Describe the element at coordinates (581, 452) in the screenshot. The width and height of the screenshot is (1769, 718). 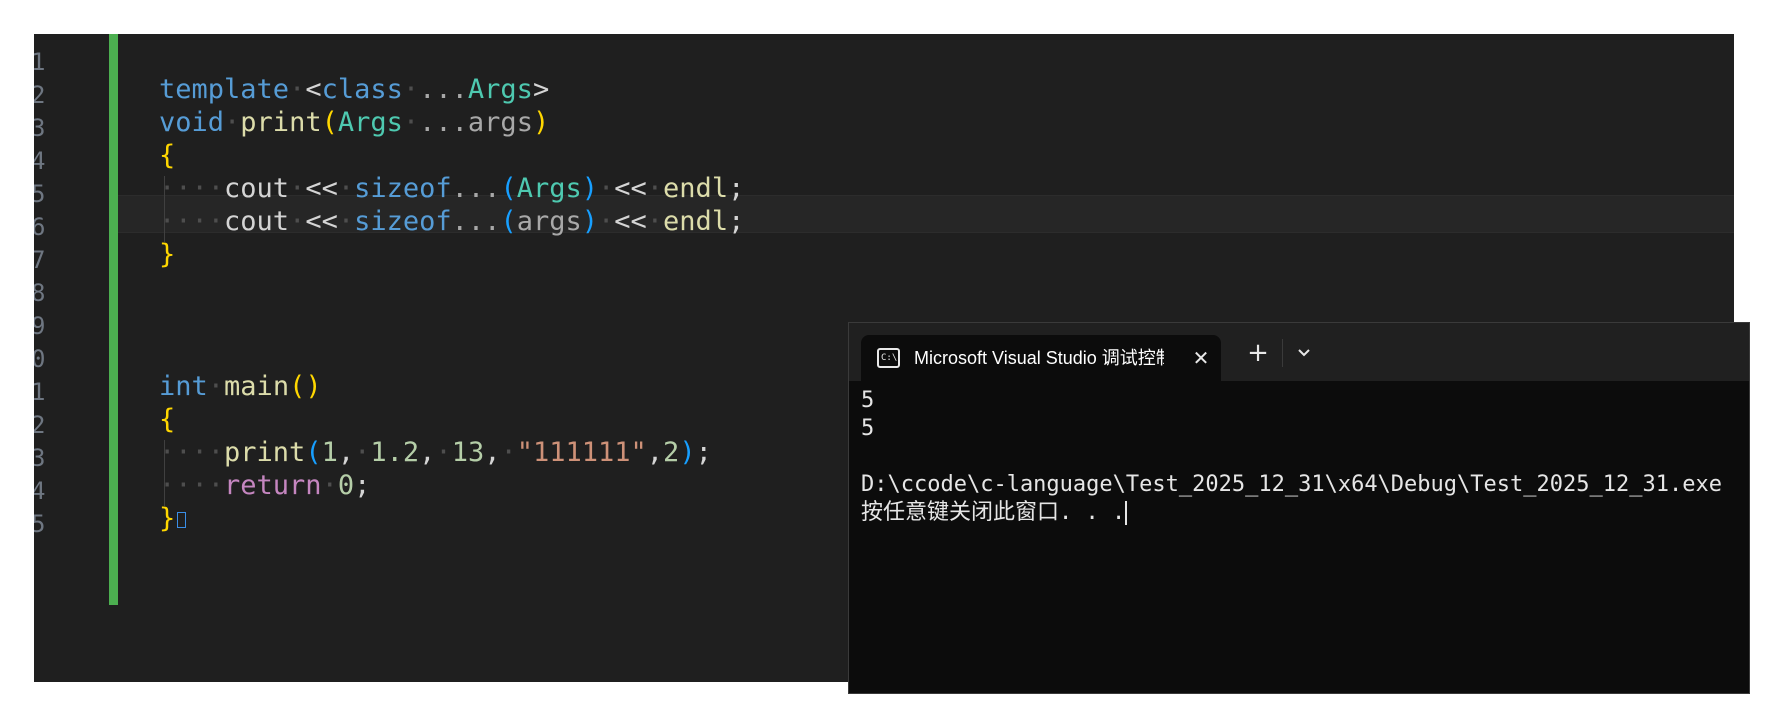
I see `string-token: "111111"` at that location.